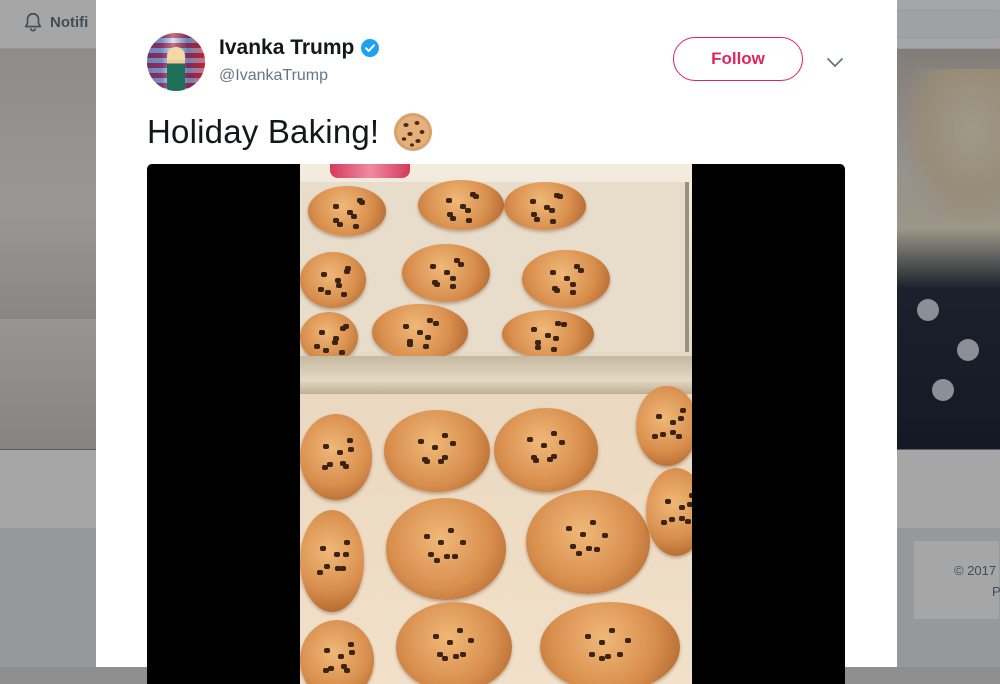  What do you see at coordinates (370, 171) in the screenshot?
I see `ribbon-decoration` at bounding box center [370, 171].